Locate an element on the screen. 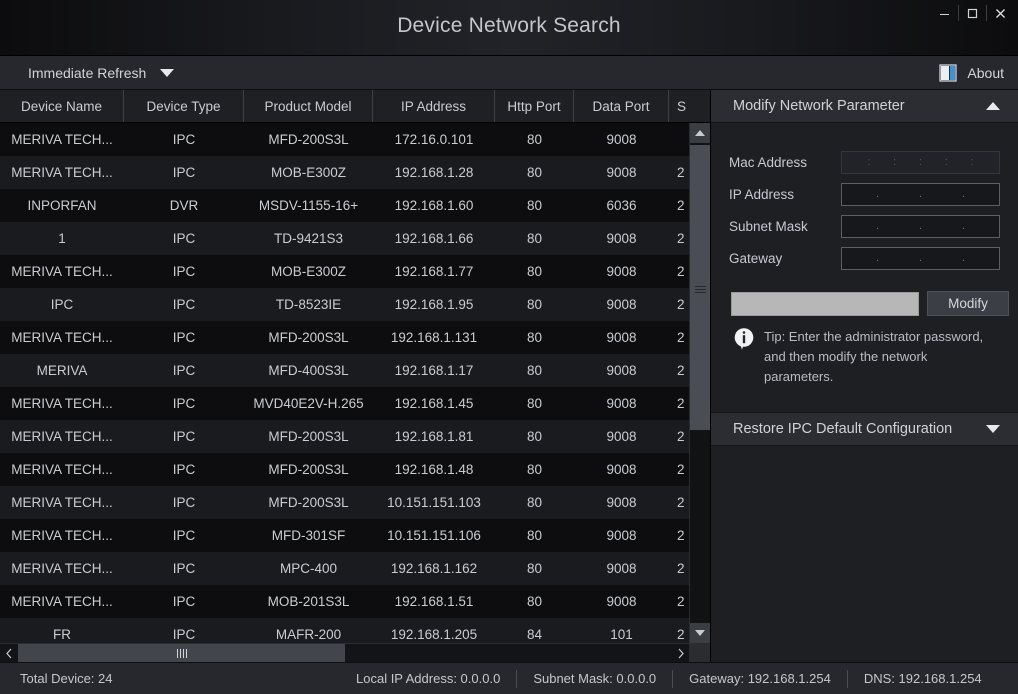 Image resolution: width=1018 pixels, height=694 pixels. minimize-button is located at coordinates (944, 13).